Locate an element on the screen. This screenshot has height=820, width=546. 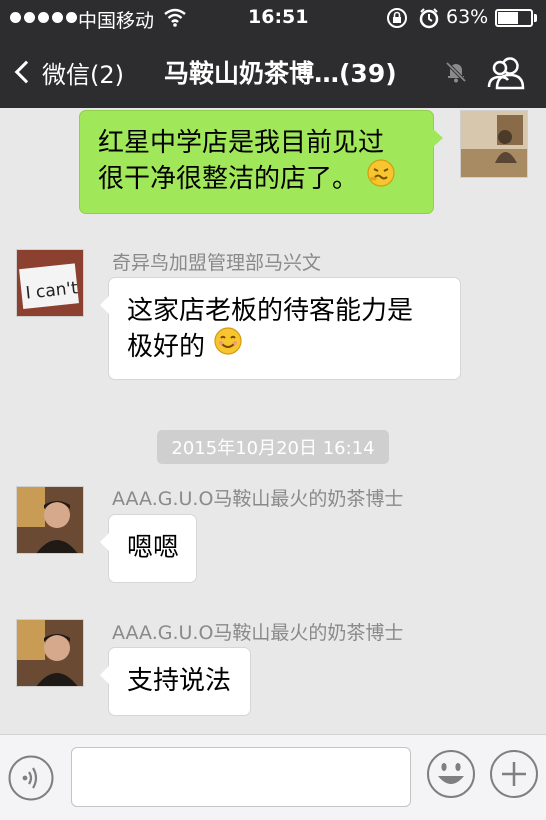
battery-level-fill is located at coordinates (508, 18).